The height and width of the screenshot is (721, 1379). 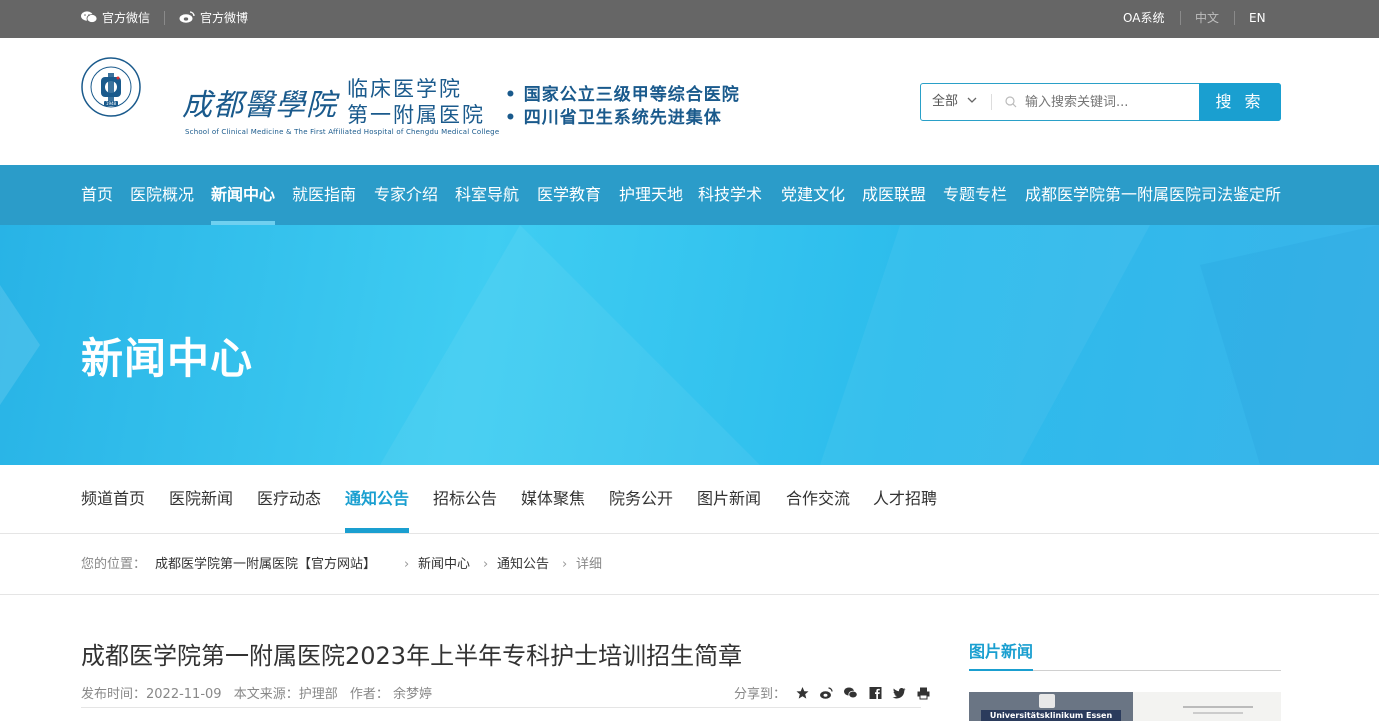 What do you see at coordinates (465, 499) in the screenshot?
I see `tab-bidding: 招标公告` at bounding box center [465, 499].